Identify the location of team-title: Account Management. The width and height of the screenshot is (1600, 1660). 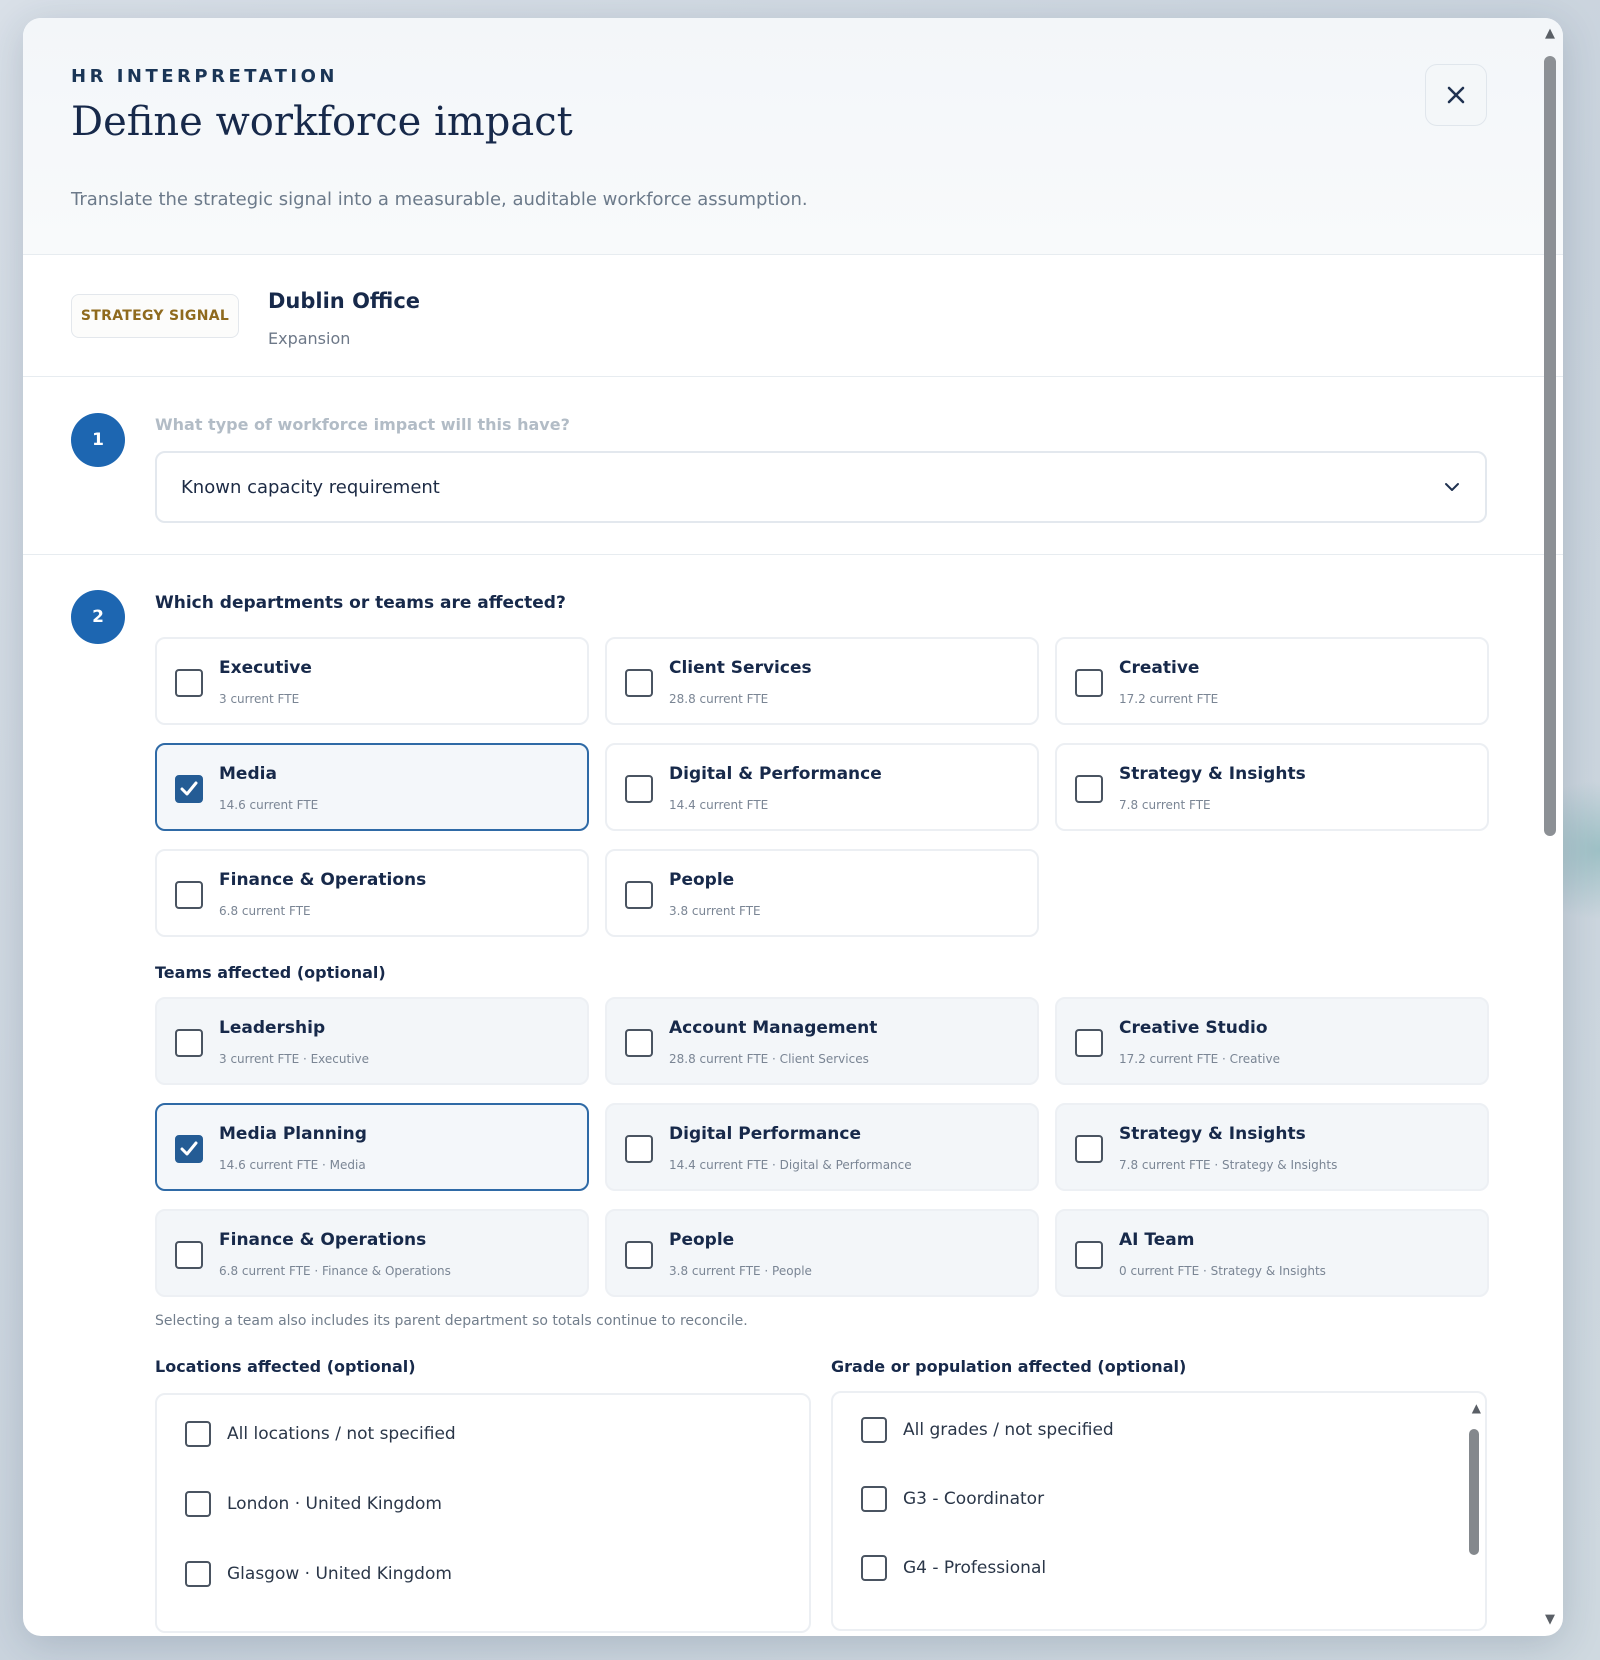
(773, 1028).